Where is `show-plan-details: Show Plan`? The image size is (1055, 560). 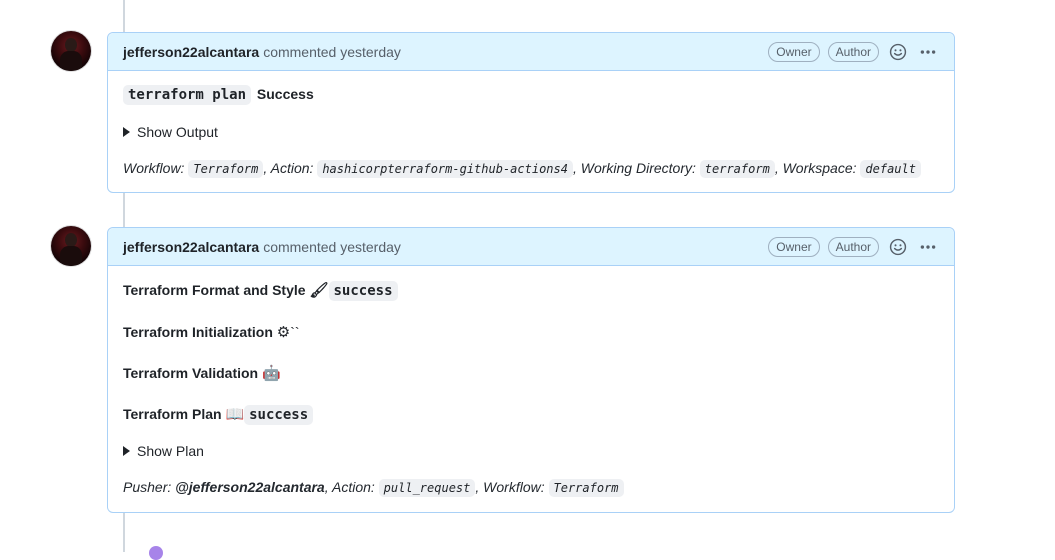
show-plan-details: Show Plan is located at coordinates (163, 451).